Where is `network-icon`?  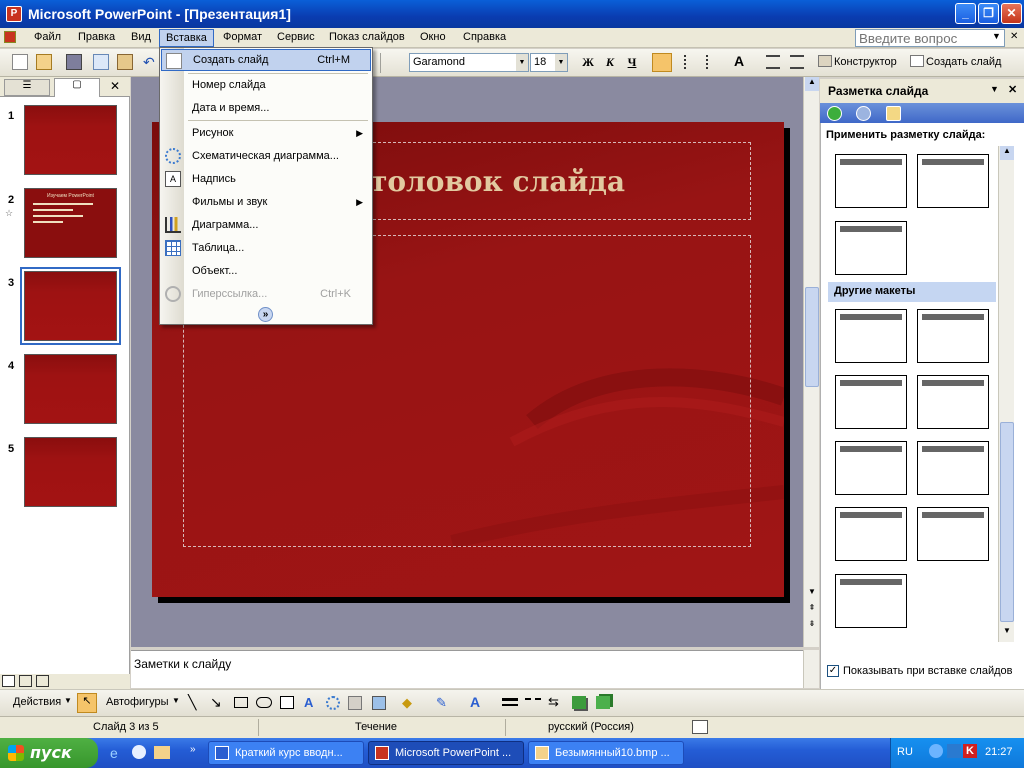 network-icon is located at coordinates (954, 751).